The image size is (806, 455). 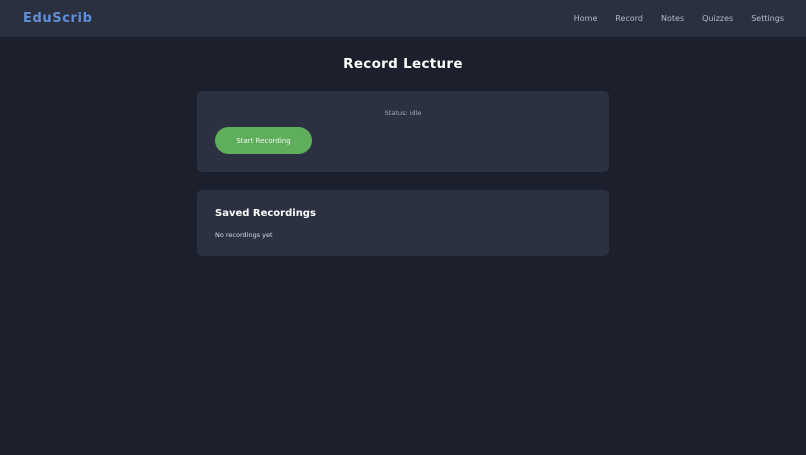 I want to click on nav-link-quizzes: Quizzes, so click(x=717, y=18).